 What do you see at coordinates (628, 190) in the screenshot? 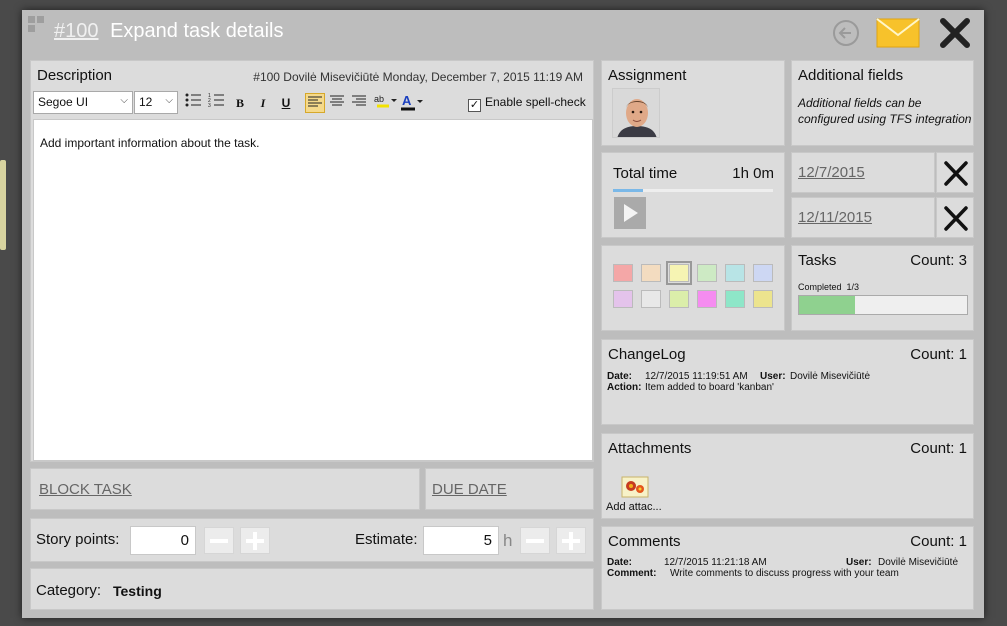
I see `time-progress-fill` at bounding box center [628, 190].